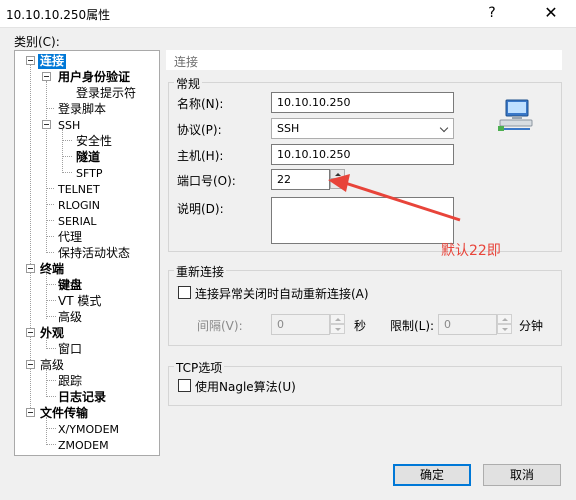 Image resolution: width=576 pixels, height=500 pixels. What do you see at coordinates (79, 189) in the screenshot?
I see `tree-item-telnet: TELNET` at bounding box center [79, 189].